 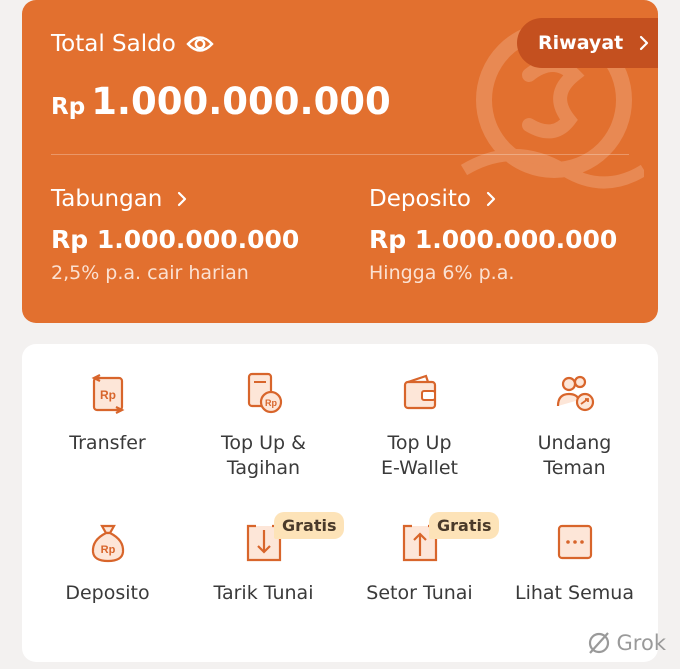 What do you see at coordinates (574, 542) in the screenshot?
I see `more-icon` at bounding box center [574, 542].